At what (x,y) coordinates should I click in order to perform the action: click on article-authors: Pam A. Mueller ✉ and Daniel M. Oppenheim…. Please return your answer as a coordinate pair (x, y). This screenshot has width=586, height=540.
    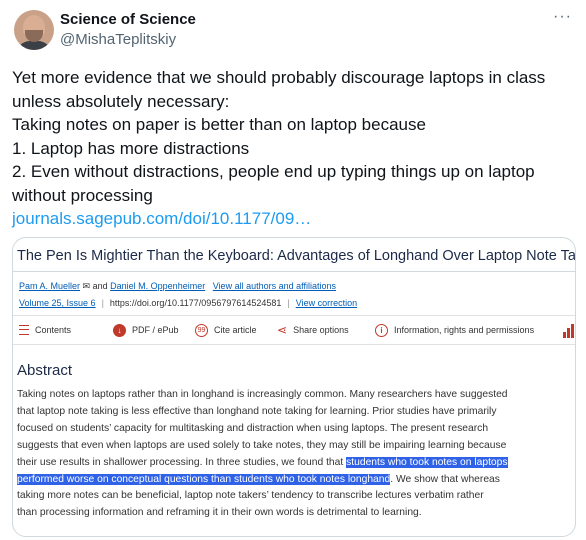
    Looking at the image, I should click on (177, 286).